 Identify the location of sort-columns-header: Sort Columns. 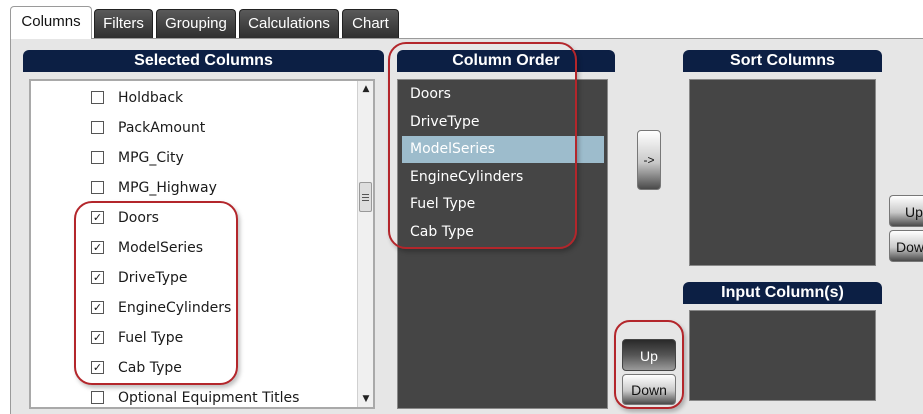
(782, 61).